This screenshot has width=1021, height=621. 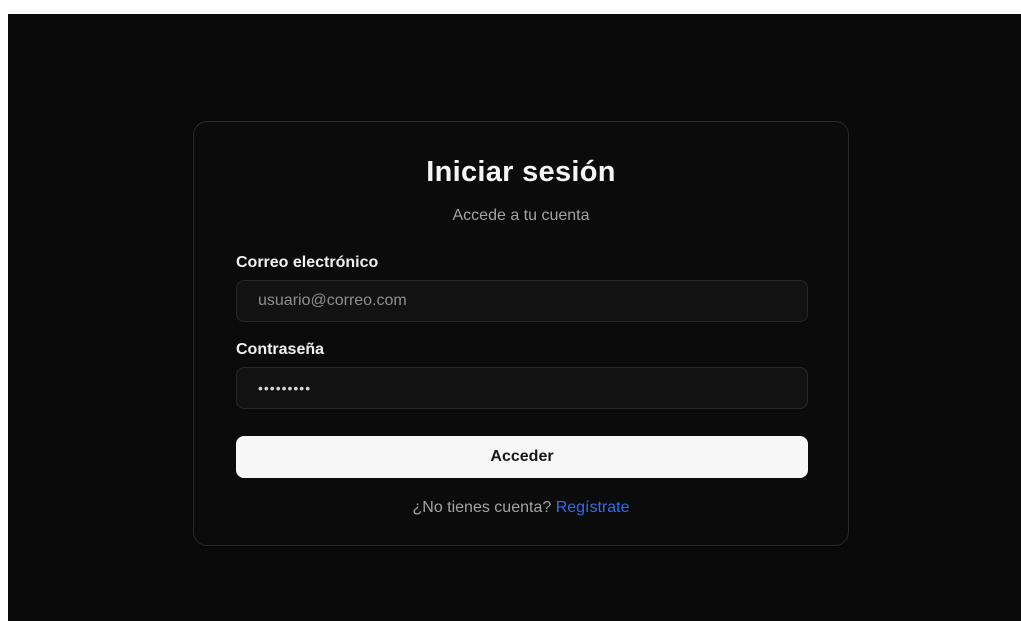 I want to click on password-value: •••••••••, so click(x=285, y=388).